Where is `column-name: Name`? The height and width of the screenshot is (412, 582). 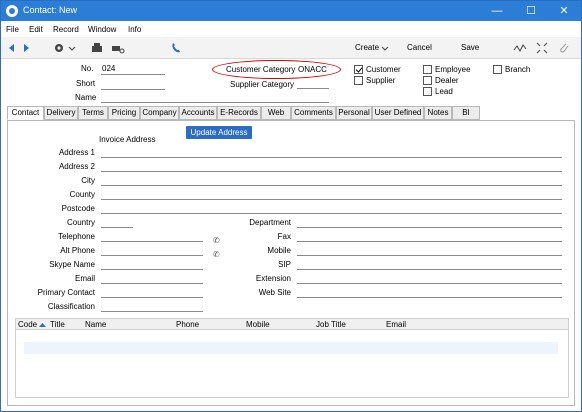 column-name: Name is located at coordinates (95, 324).